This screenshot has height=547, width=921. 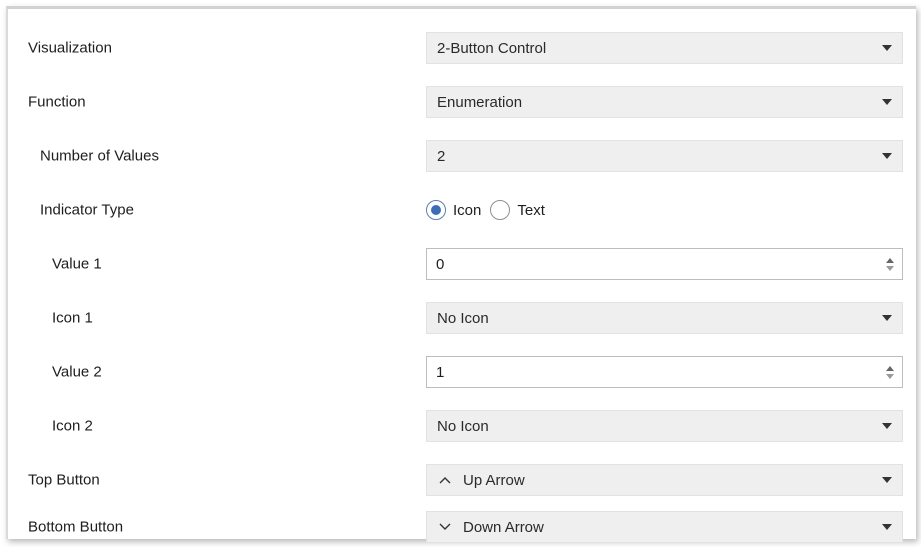 What do you see at coordinates (657, 372) in the screenshot?
I see `value-2-input: 1` at bounding box center [657, 372].